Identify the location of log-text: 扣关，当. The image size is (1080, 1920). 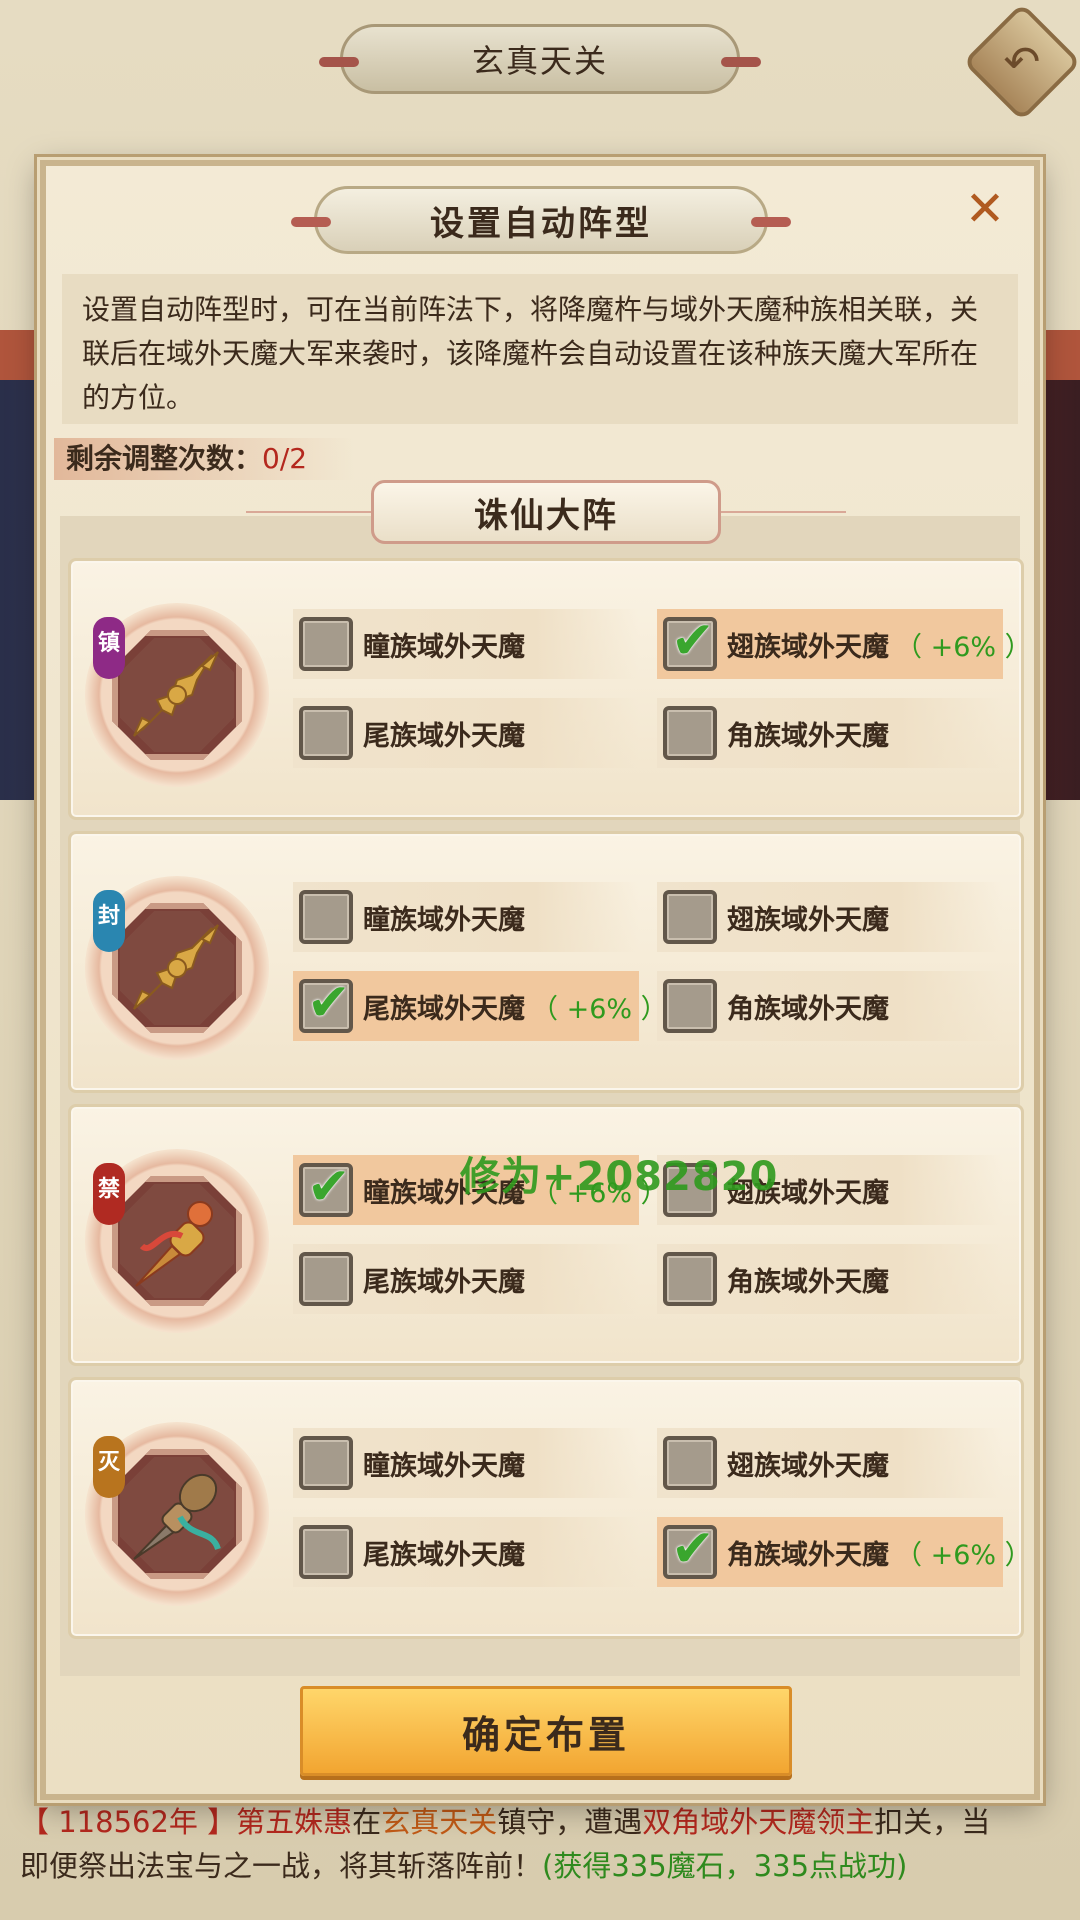
(932, 1822).